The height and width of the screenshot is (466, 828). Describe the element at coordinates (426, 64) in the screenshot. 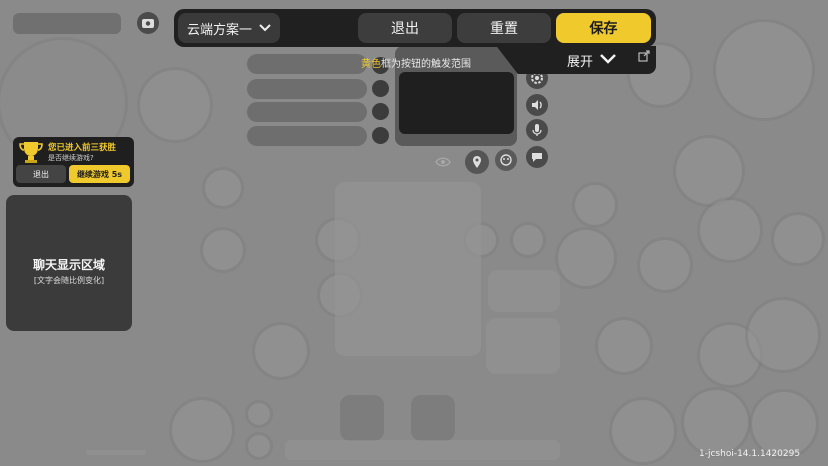

I see `trigger-hint-text: 框为按钮的触发范围` at that location.